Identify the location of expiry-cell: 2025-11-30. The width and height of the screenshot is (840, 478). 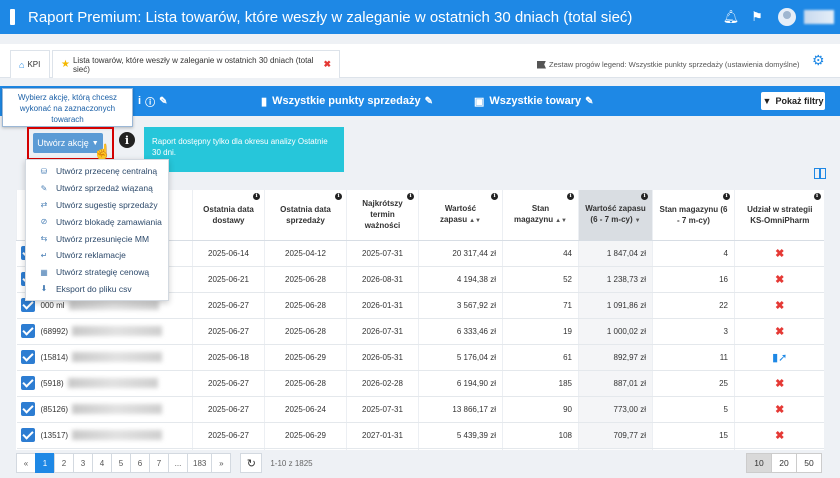
(382, 449).